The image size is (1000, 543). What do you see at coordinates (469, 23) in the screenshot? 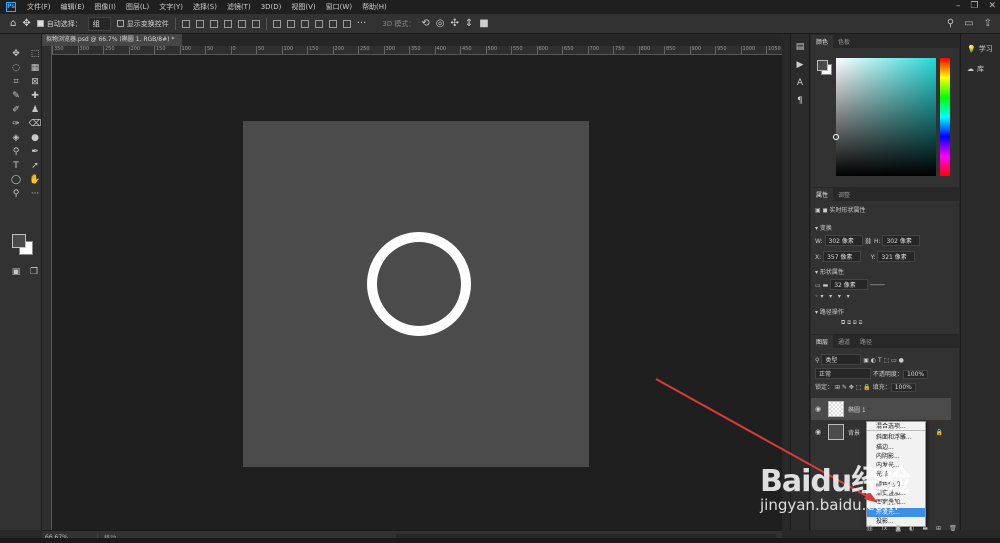
I see `slide-3d-icon: ⇕` at bounding box center [469, 23].